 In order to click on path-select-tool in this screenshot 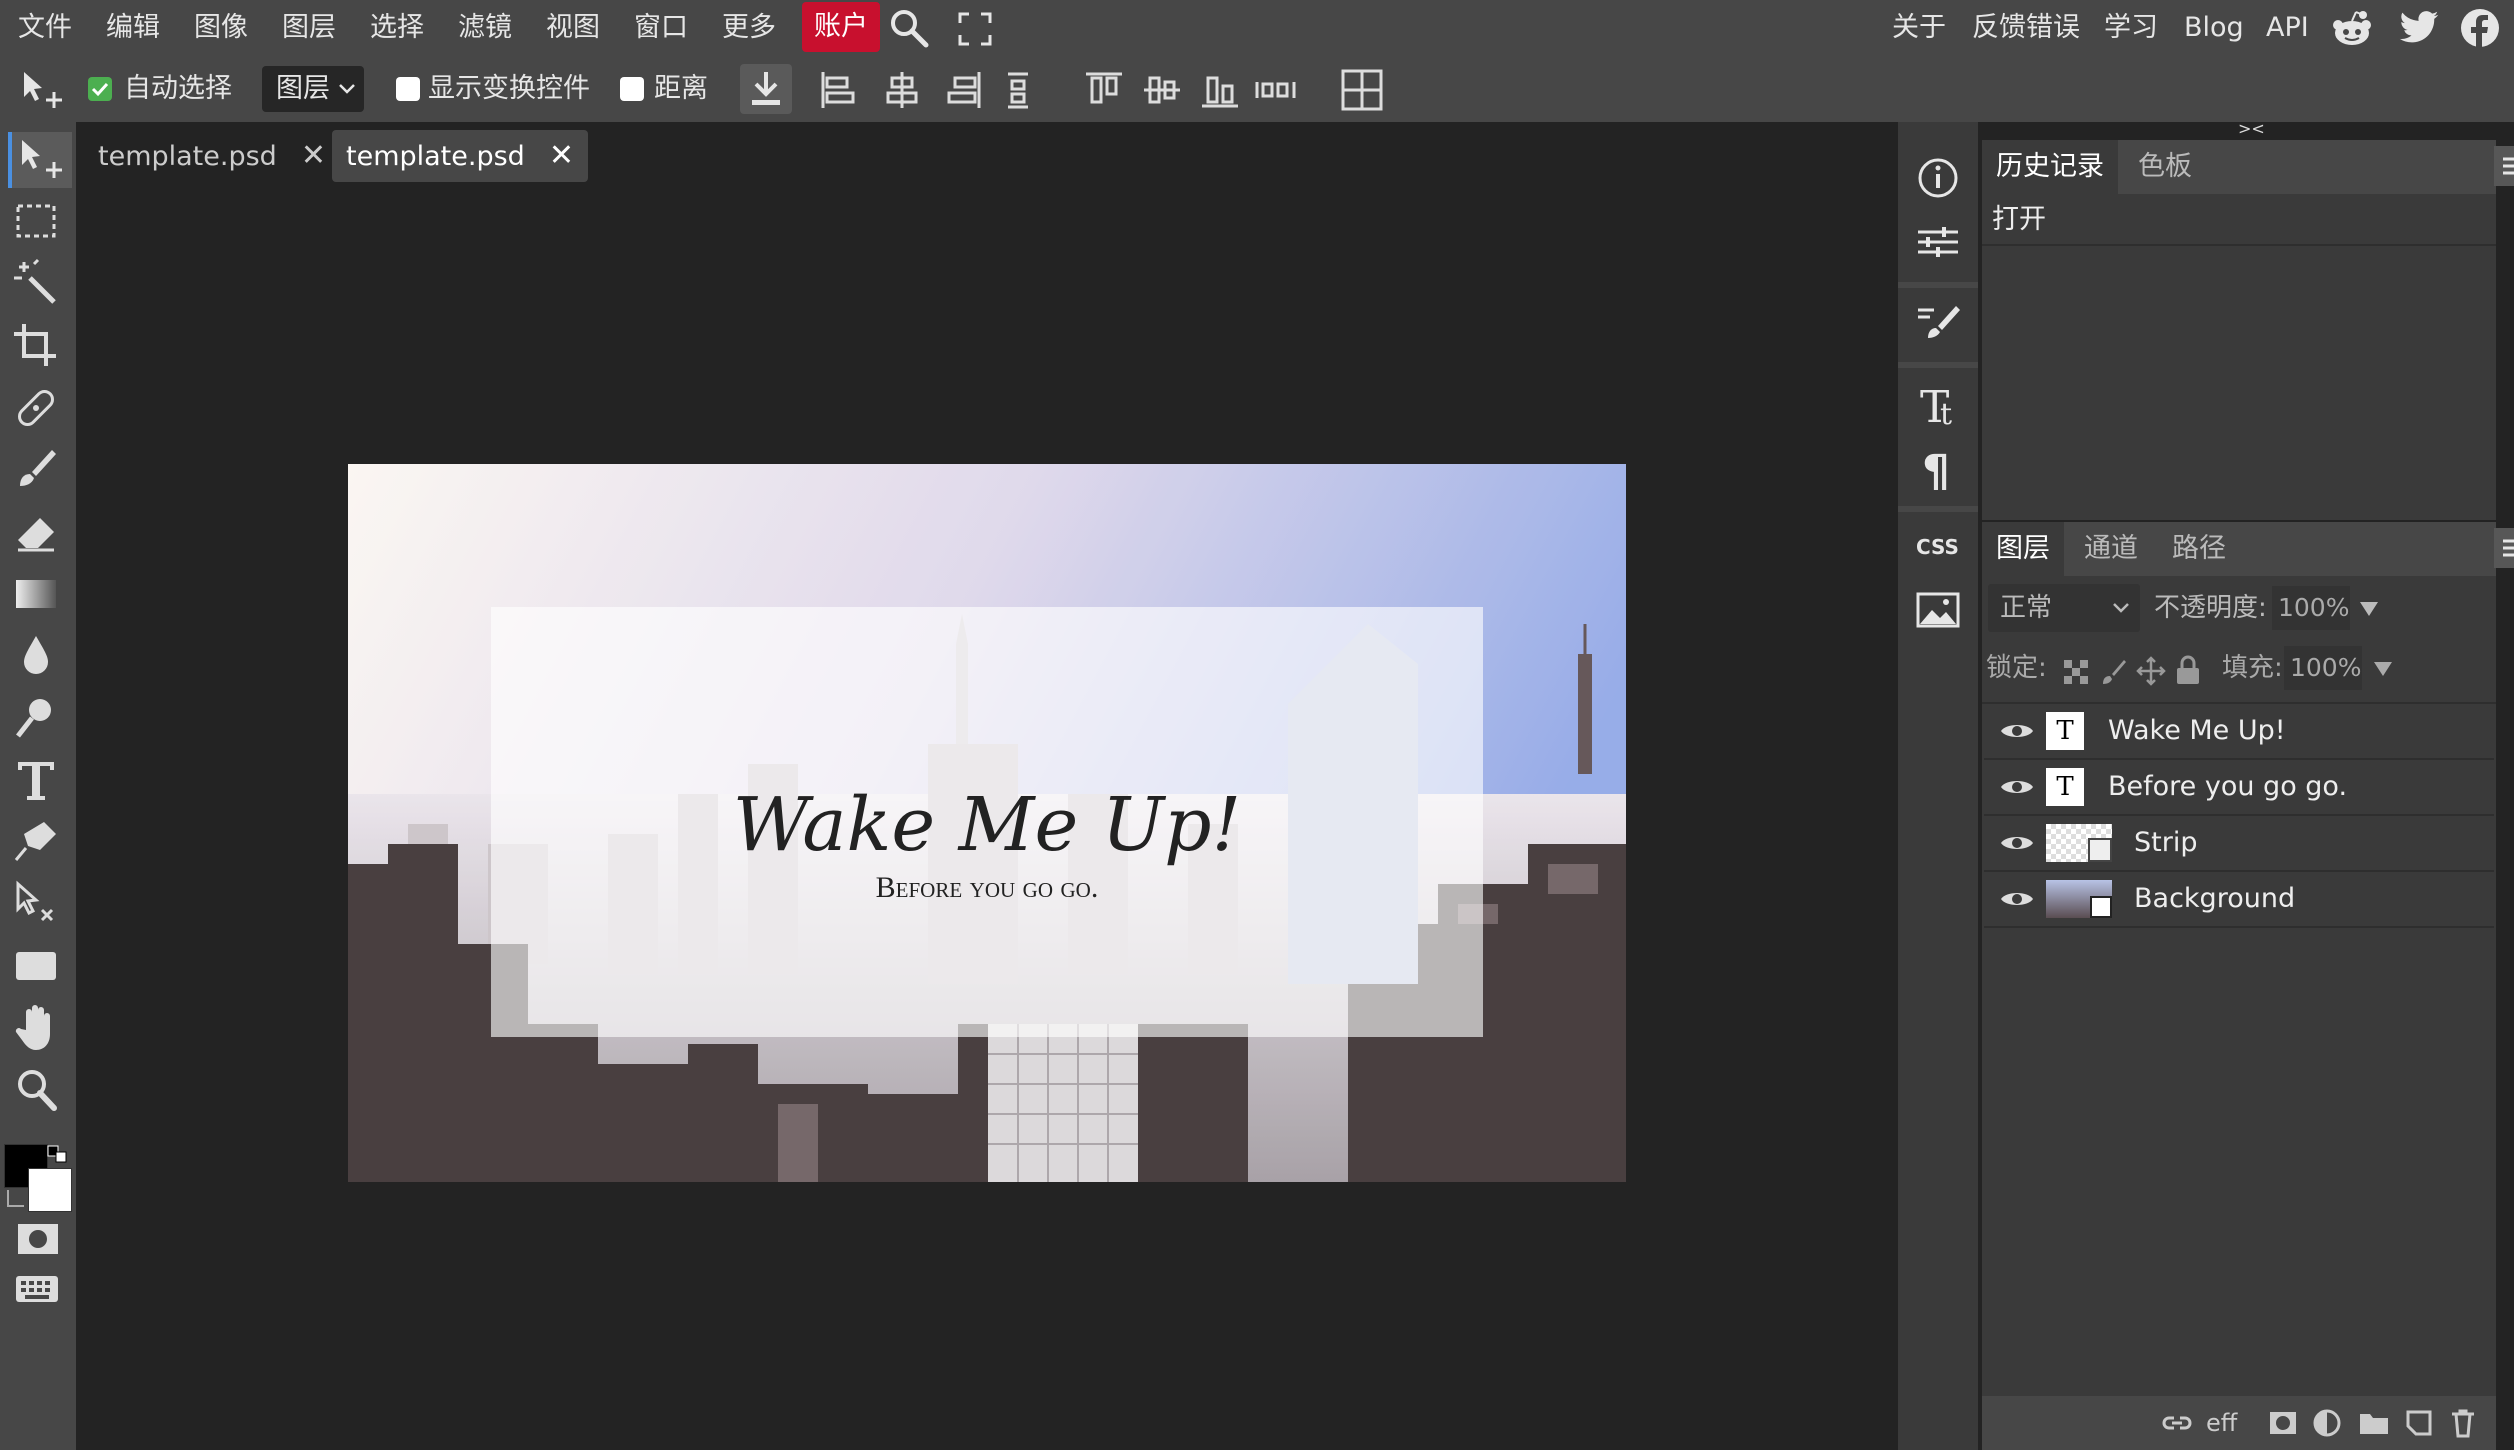, I will do `click(38, 904)`.